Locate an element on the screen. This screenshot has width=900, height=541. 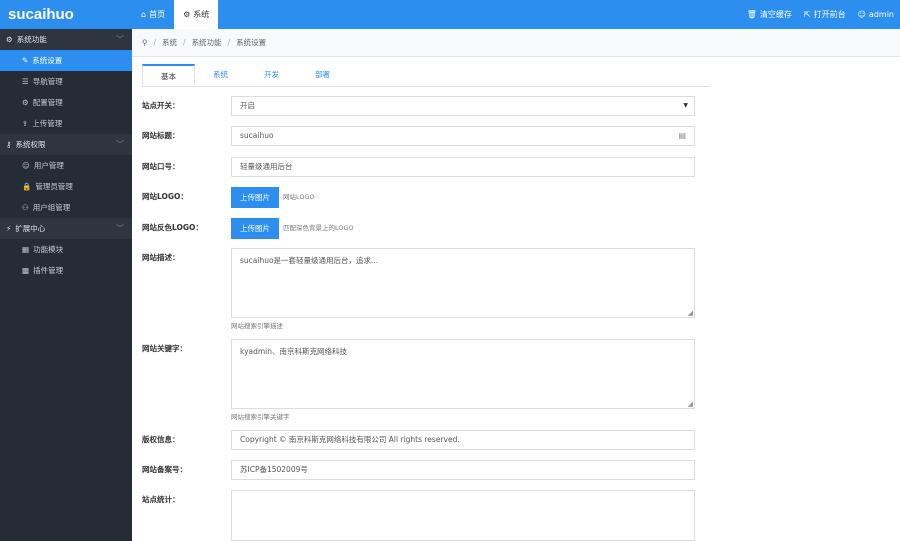
sidebar-group-system-functions: ⚙ 系统功能 ﹀ is located at coordinates (66, 39).